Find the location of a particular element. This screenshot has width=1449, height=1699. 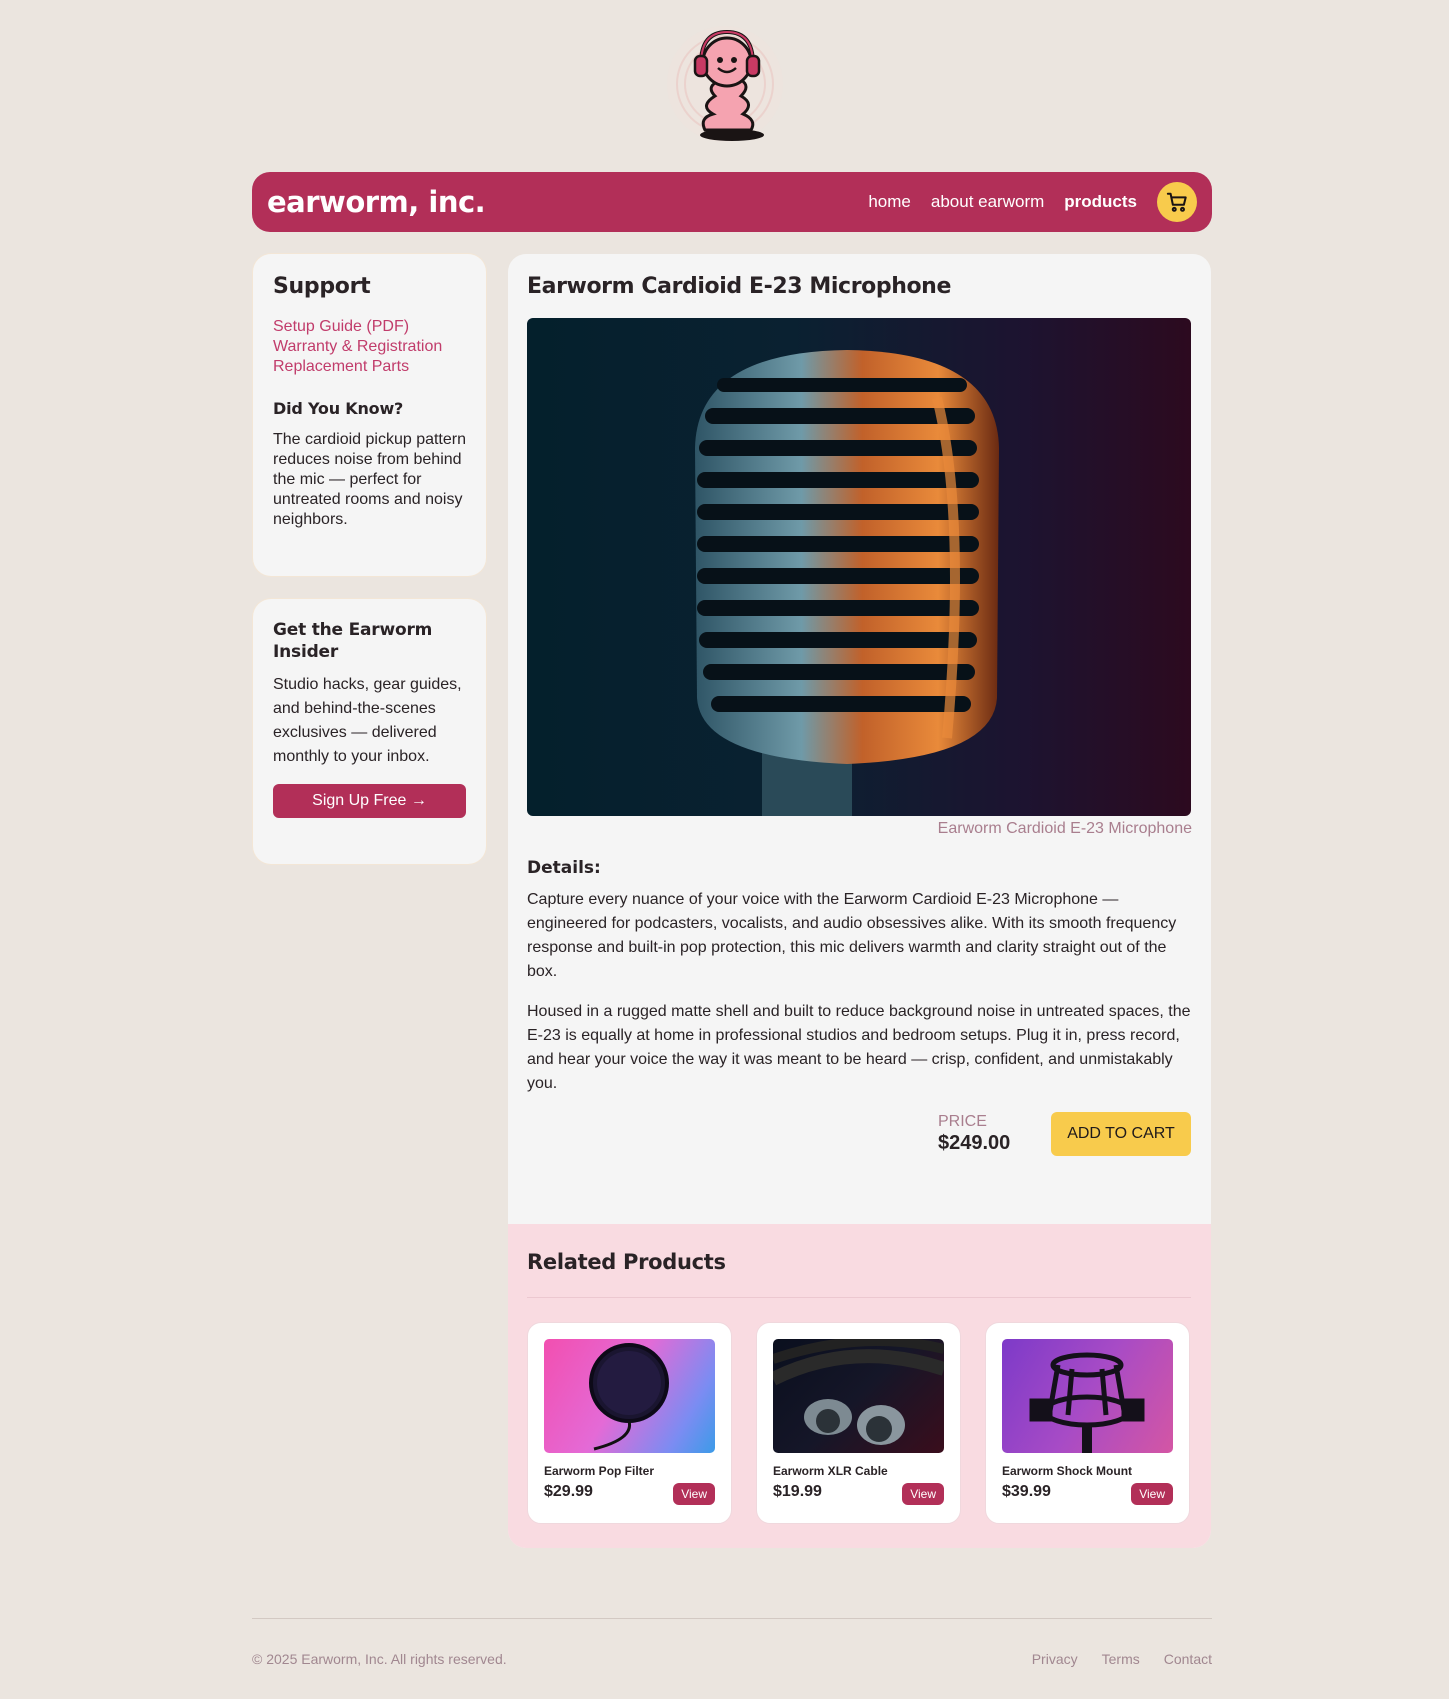

shock-mount-image is located at coordinates (1087, 1396).